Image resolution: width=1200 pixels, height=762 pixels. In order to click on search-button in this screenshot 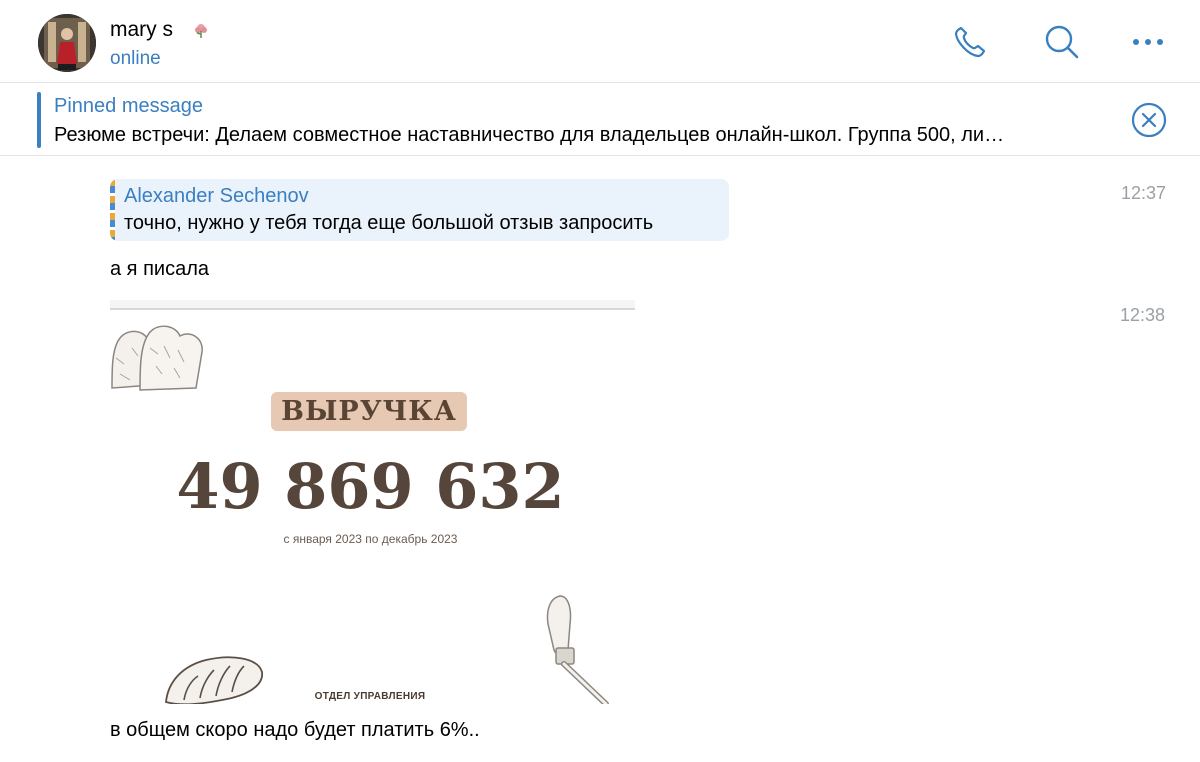, I will do `click(1062, 42)`.